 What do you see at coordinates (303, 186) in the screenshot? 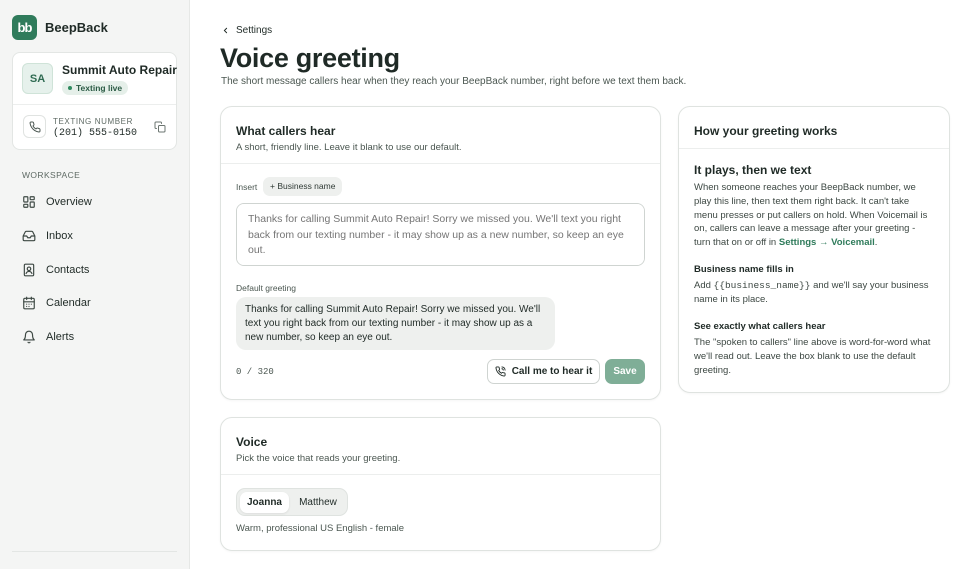
I see `insert-business-name-chip: + Business name` at bounding box center [303, 186].